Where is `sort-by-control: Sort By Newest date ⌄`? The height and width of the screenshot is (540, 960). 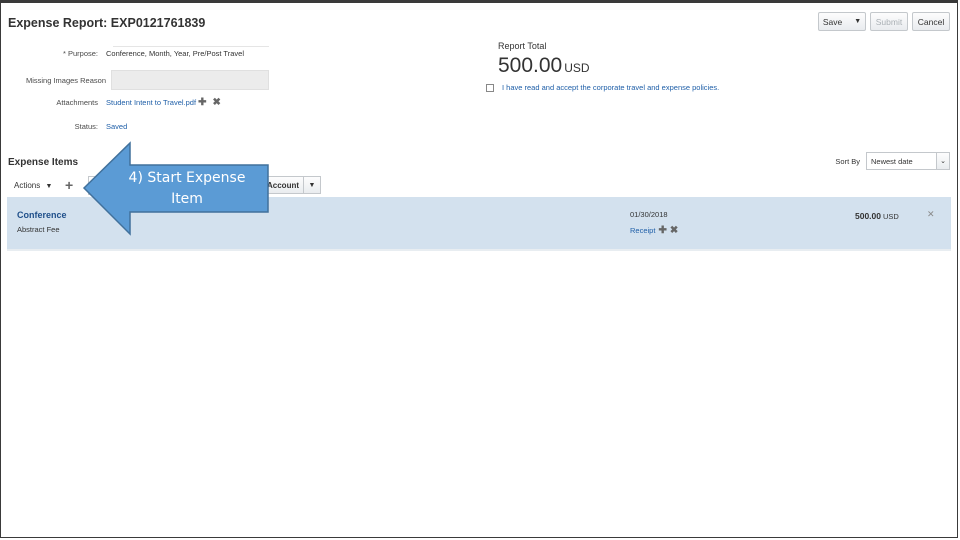 sort-by-control: Sort By Newest date ⌄ is located at coordinates (892, 161).